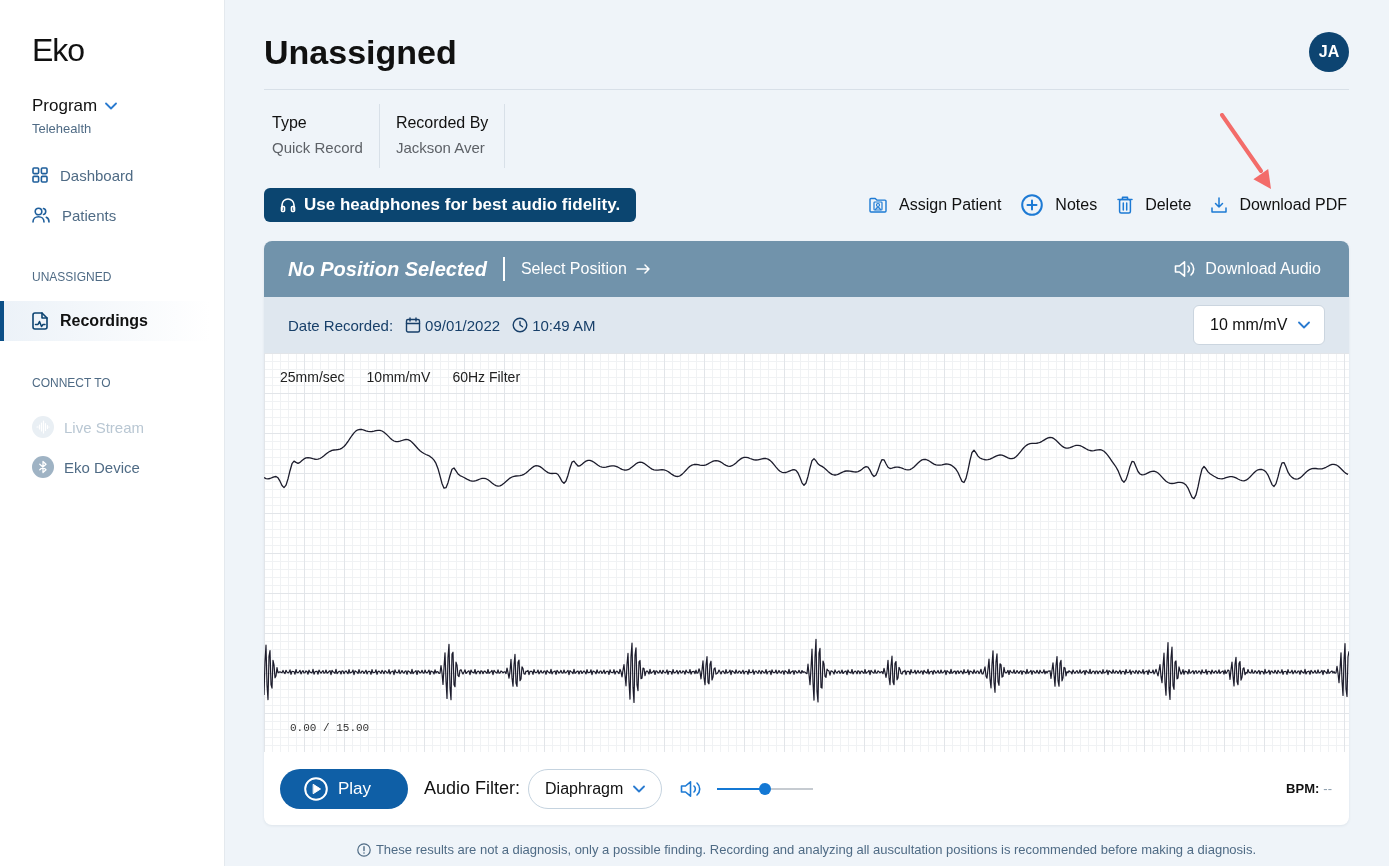 The image size is (1389, 866). Describe the element at coordinates (816, 850) in the screenshot. I see `disclaimer-text: These results are not a diagnosis, only a possible finding. Recording and analyzing all auscultation positions is recommended before making a diagnosis.` at that location.